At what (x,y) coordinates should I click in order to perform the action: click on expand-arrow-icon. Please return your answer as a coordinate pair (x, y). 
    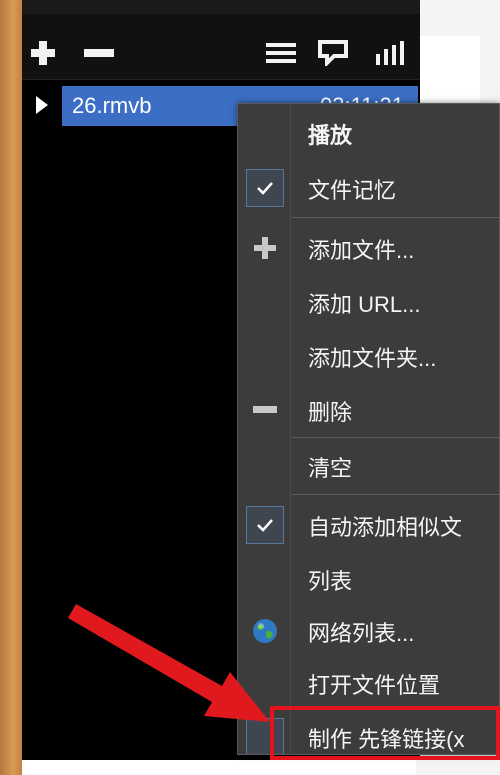
    Looking at the image, I should click on (42, 105).